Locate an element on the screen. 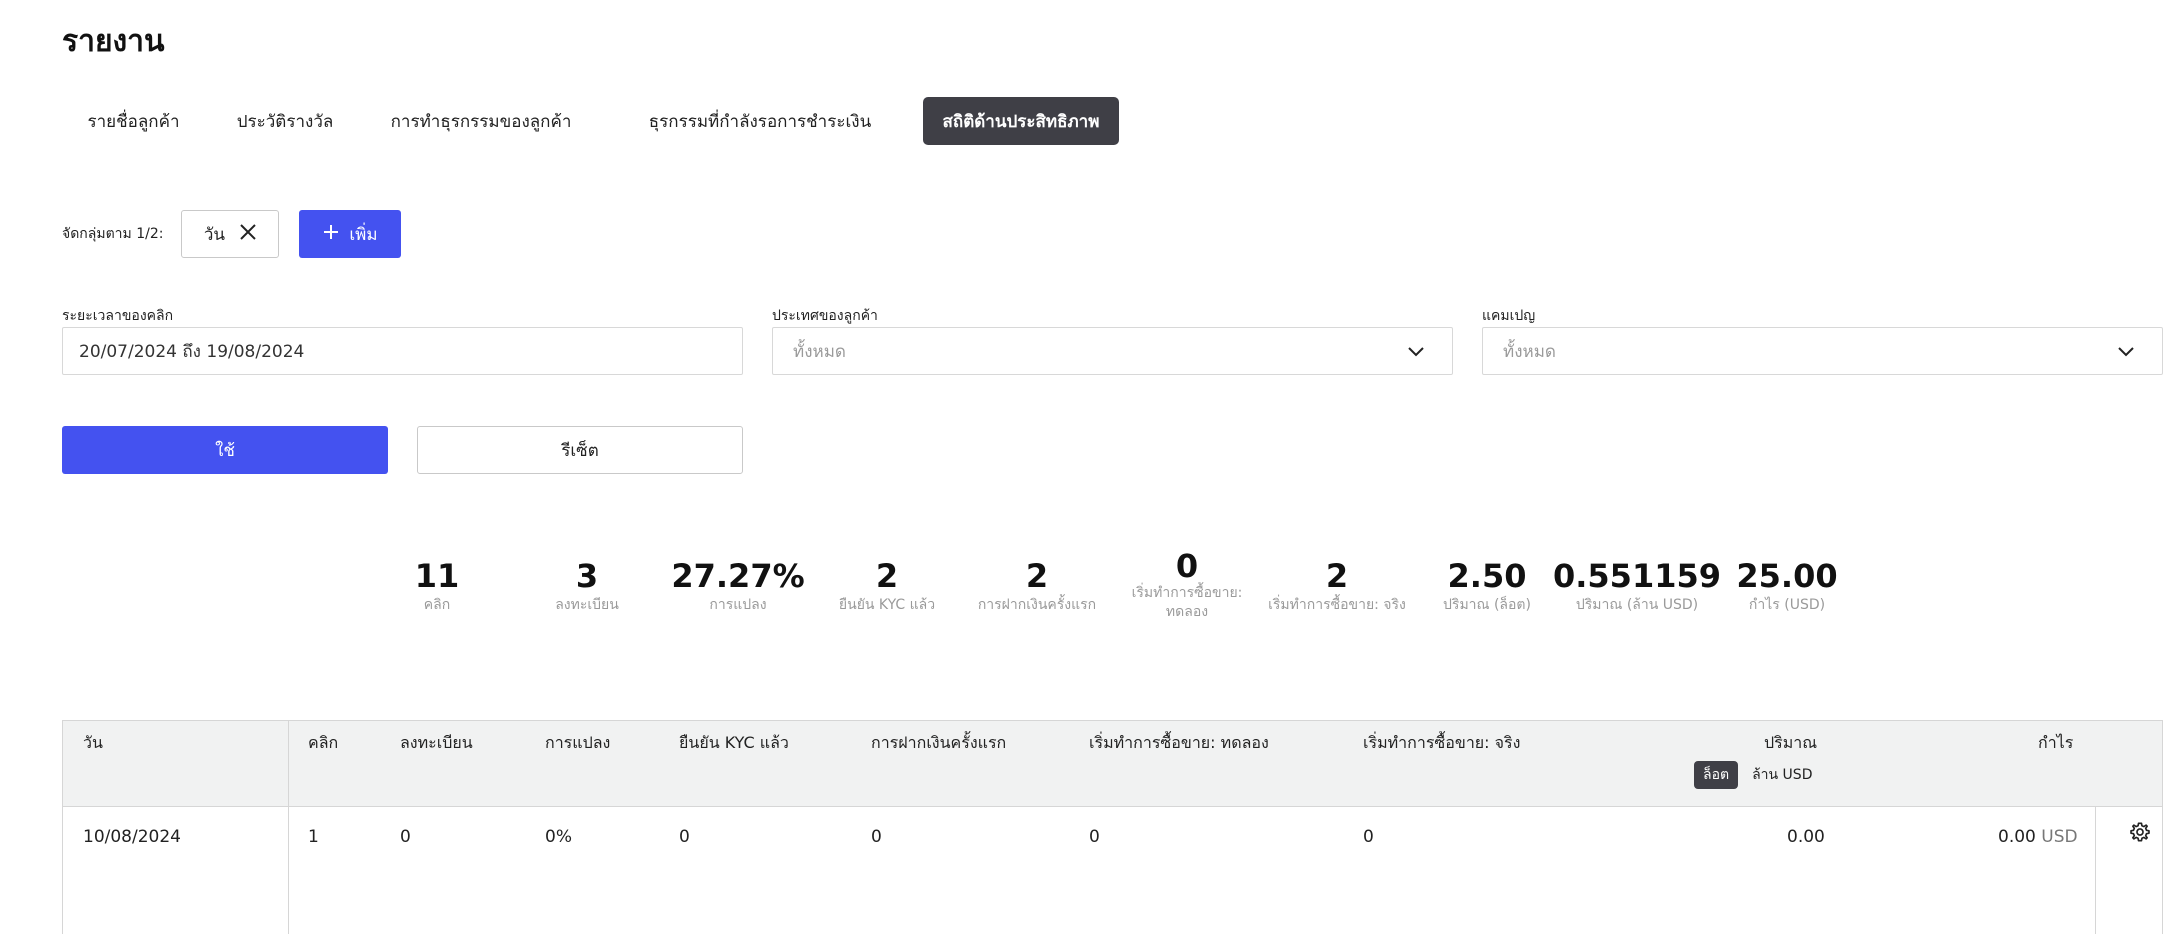 This screenshot has height=934, width=2181. add-group-button: เพิ่ม is located at coordinates (350, 234).